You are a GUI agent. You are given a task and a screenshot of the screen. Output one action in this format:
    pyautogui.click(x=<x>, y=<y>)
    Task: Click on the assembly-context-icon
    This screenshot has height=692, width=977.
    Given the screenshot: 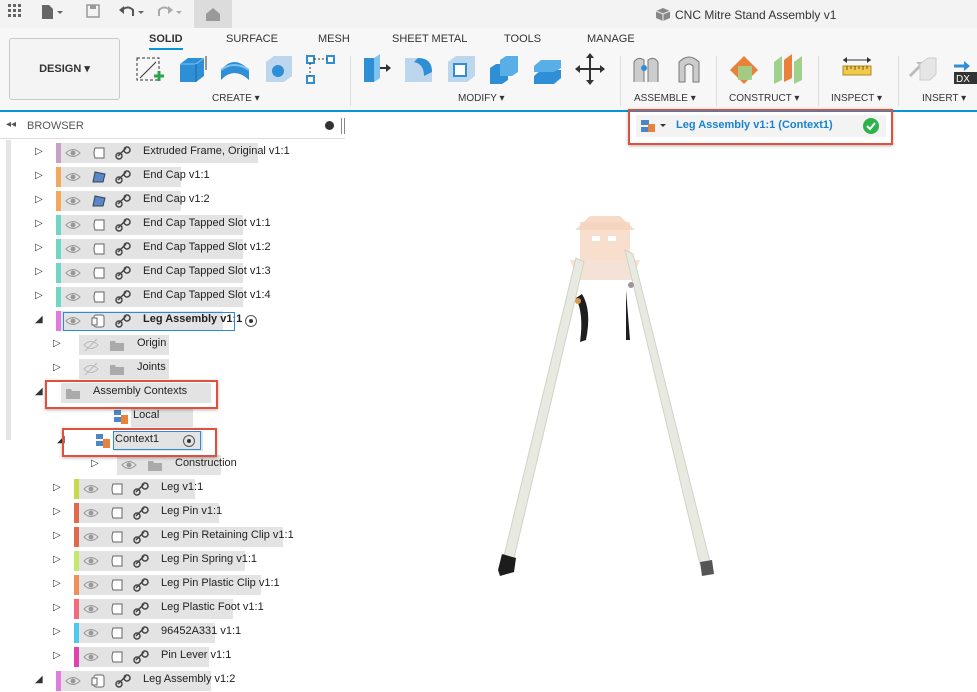 What is the action you would take?
    pyautogui.click(x=654, y=126)
    